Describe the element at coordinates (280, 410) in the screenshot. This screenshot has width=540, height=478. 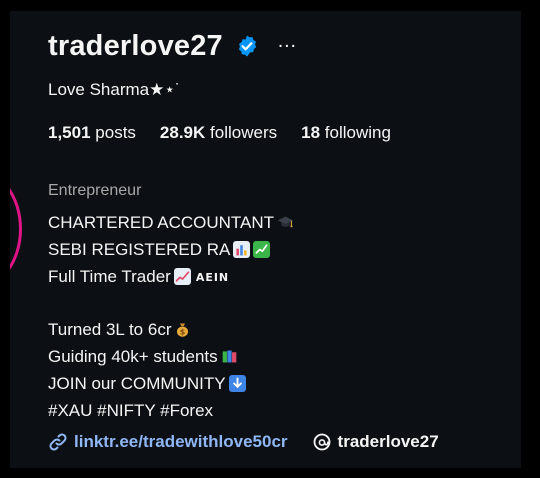
I see `bio-hashtags: #XAU #NIFTY #Forex` at that location.